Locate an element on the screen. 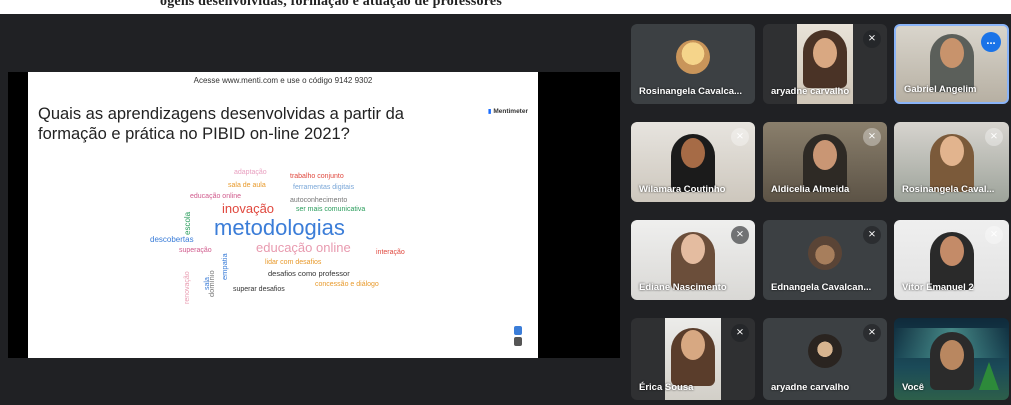 The height and width of the screenshot is (405, 1011). word-desafios-como-professor: desafios como professor is located at coordinates (309, 273).